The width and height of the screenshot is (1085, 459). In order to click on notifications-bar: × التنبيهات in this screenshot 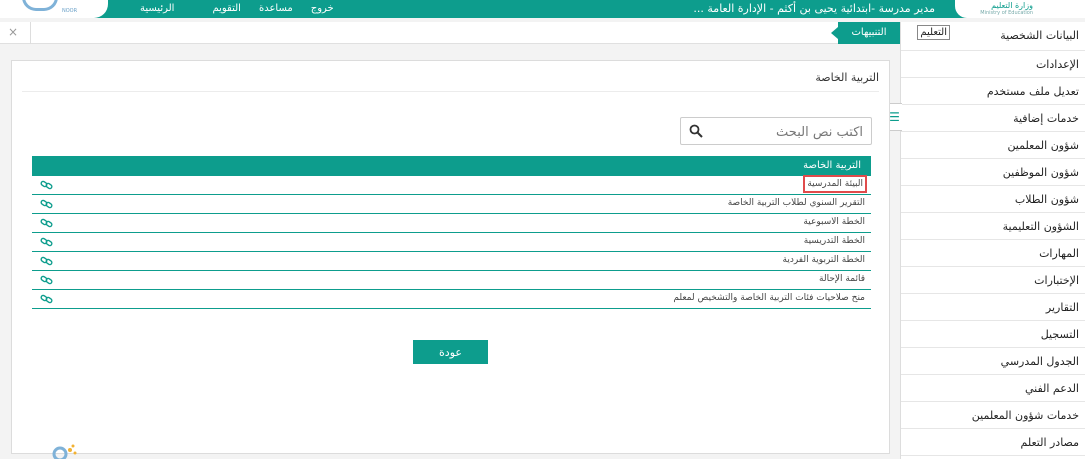, I will do `click(450, 33)`.